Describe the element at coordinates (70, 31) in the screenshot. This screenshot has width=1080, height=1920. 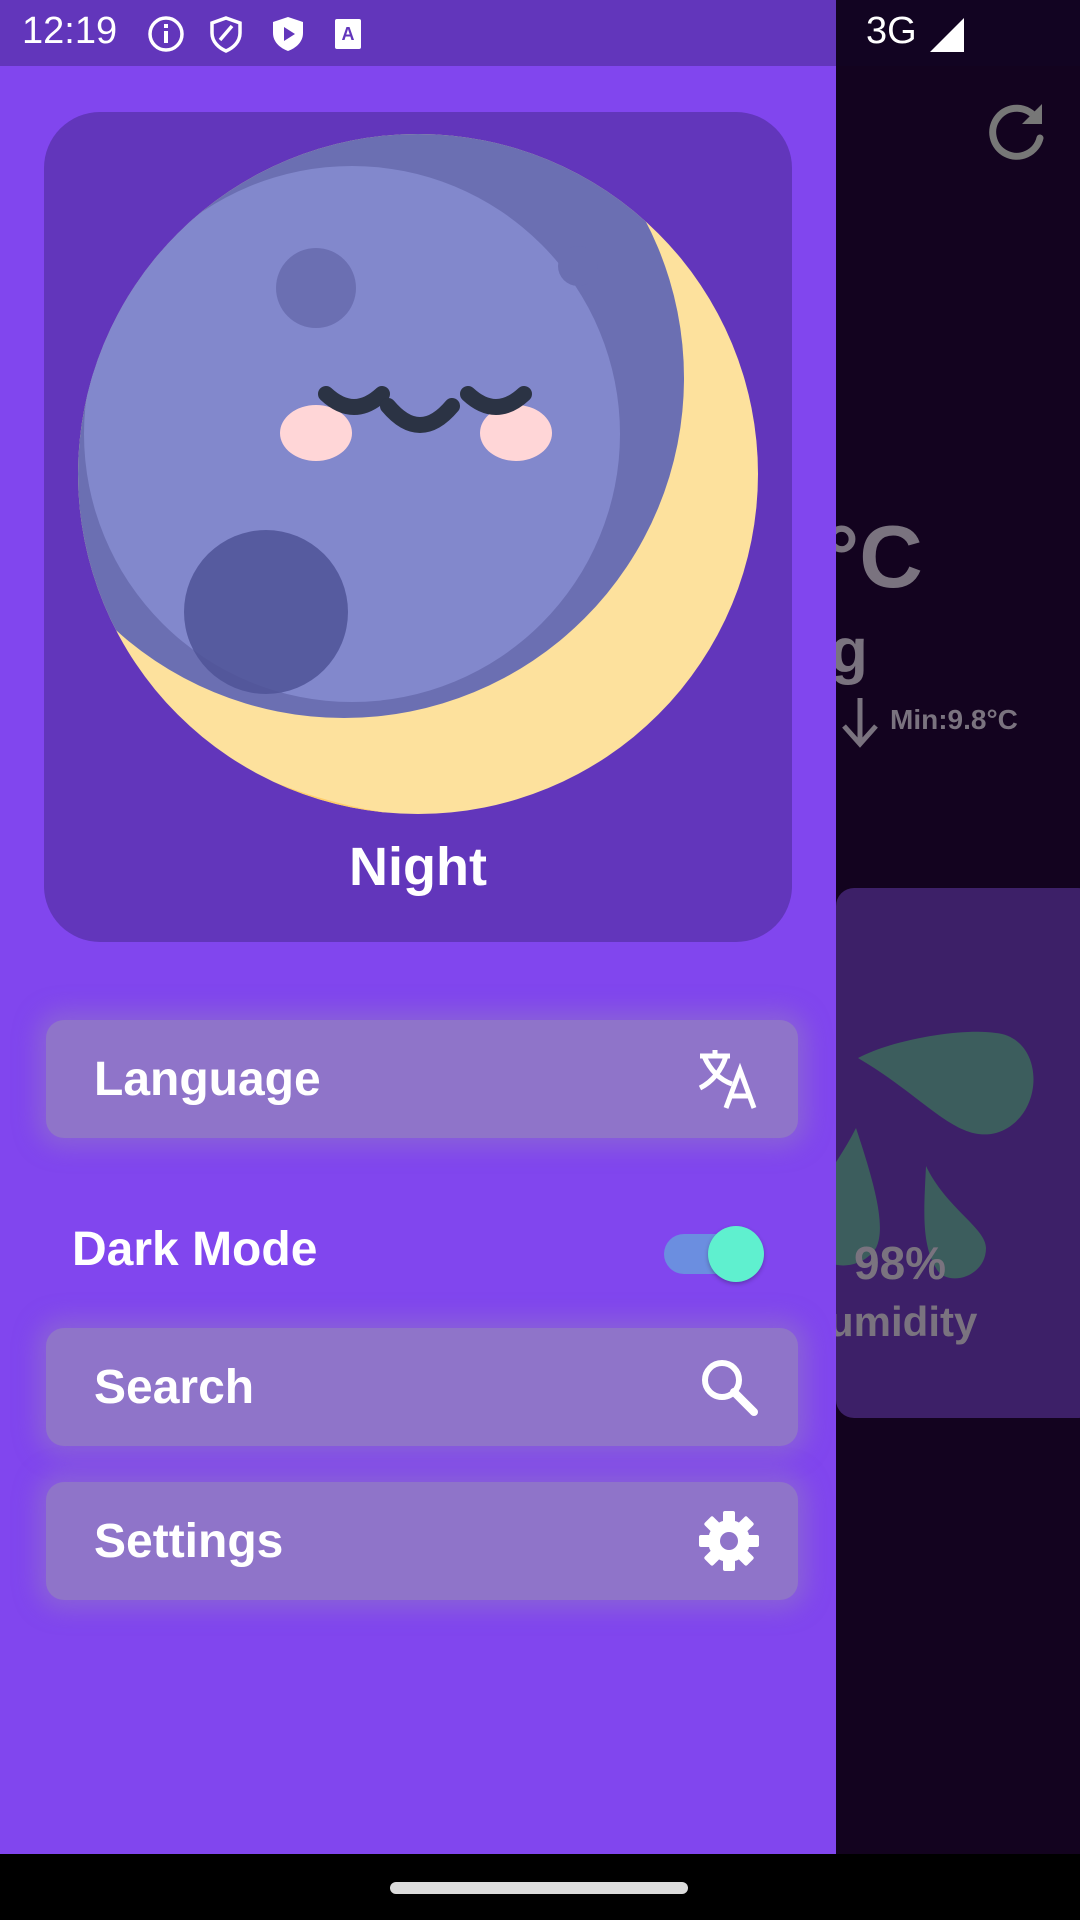
I see `status-time: 12:19` at that location.